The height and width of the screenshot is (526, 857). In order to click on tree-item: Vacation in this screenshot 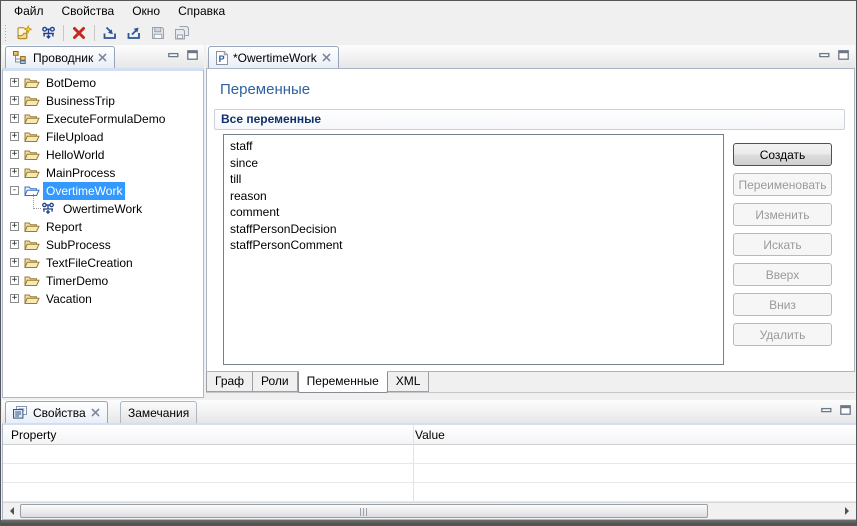, I will do `click(103, 299)`.